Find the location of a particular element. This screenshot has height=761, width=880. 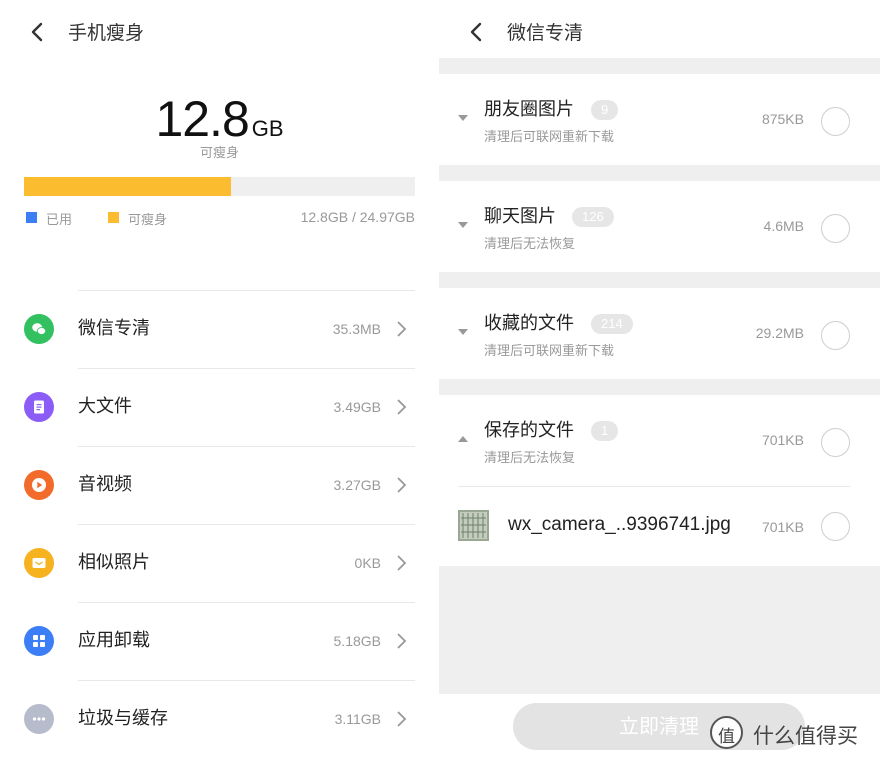

category-row-junk-cache: 垃圾与缓存 3.11GB is located at coordinates (219, 719).